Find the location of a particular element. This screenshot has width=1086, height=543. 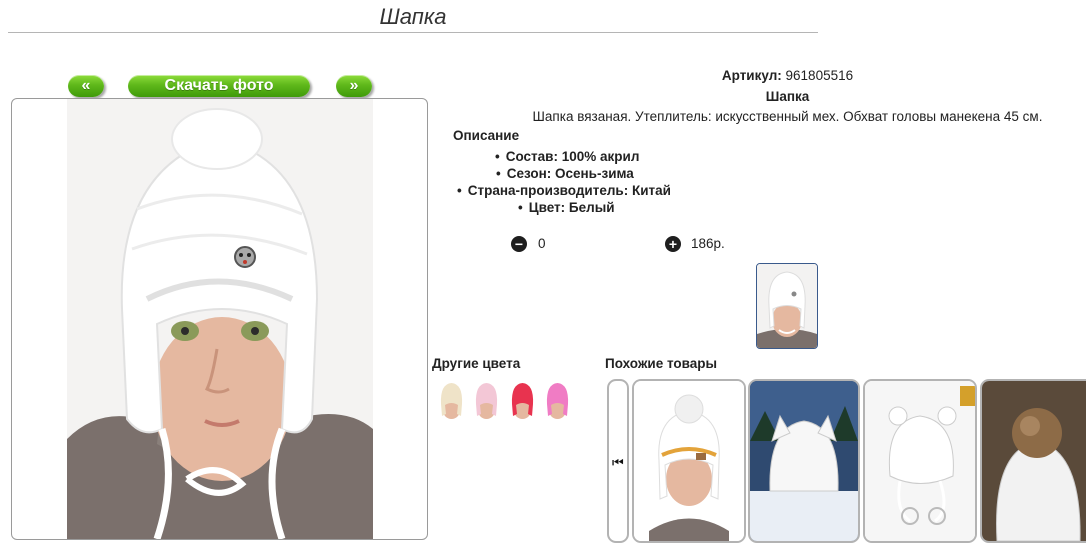

color-swatch-cream is located at coordinates (451, 402).